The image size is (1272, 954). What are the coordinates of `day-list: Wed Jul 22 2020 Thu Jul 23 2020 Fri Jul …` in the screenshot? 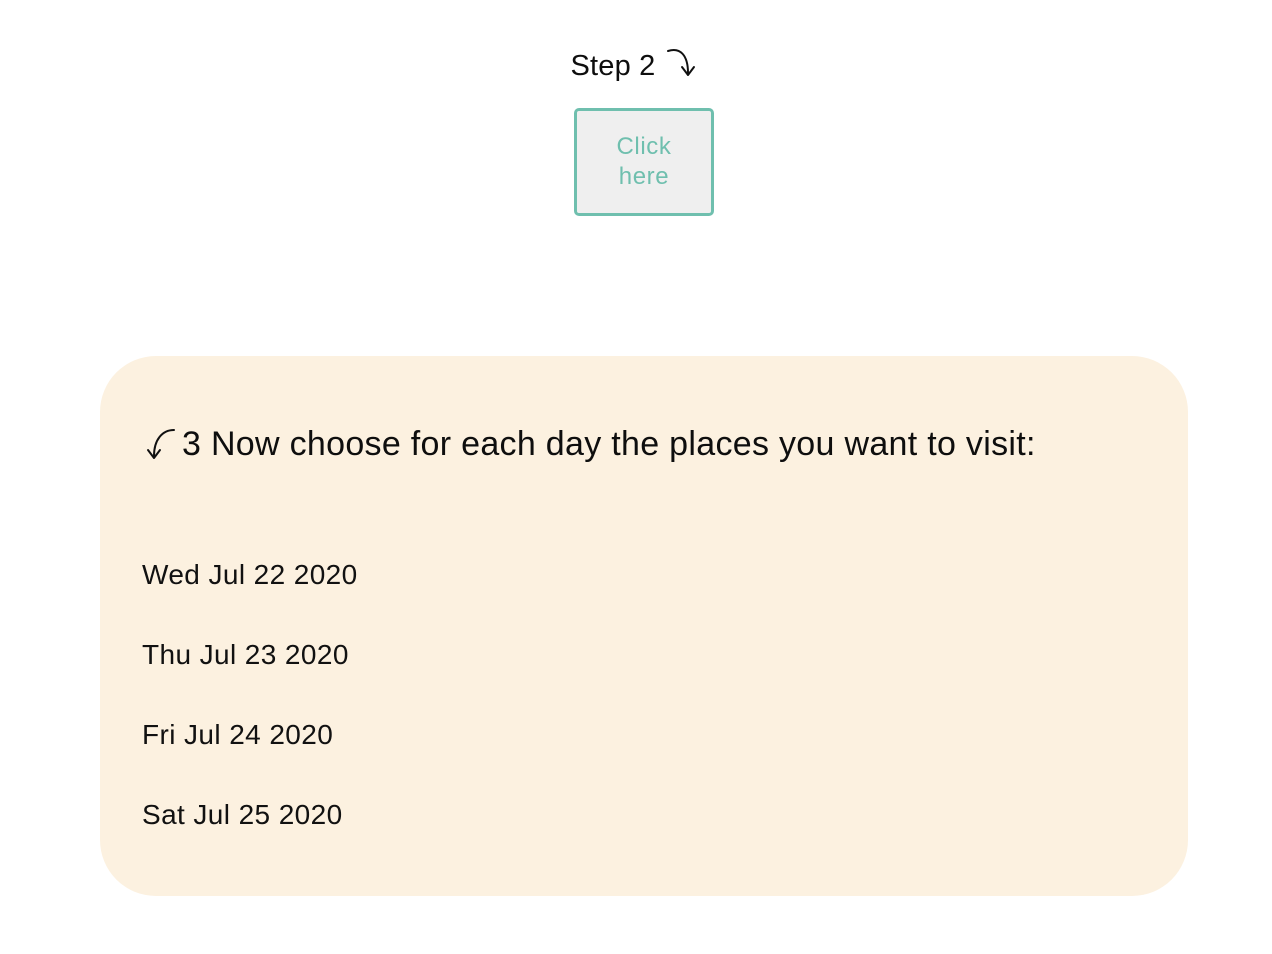 It's located at (250, 712).